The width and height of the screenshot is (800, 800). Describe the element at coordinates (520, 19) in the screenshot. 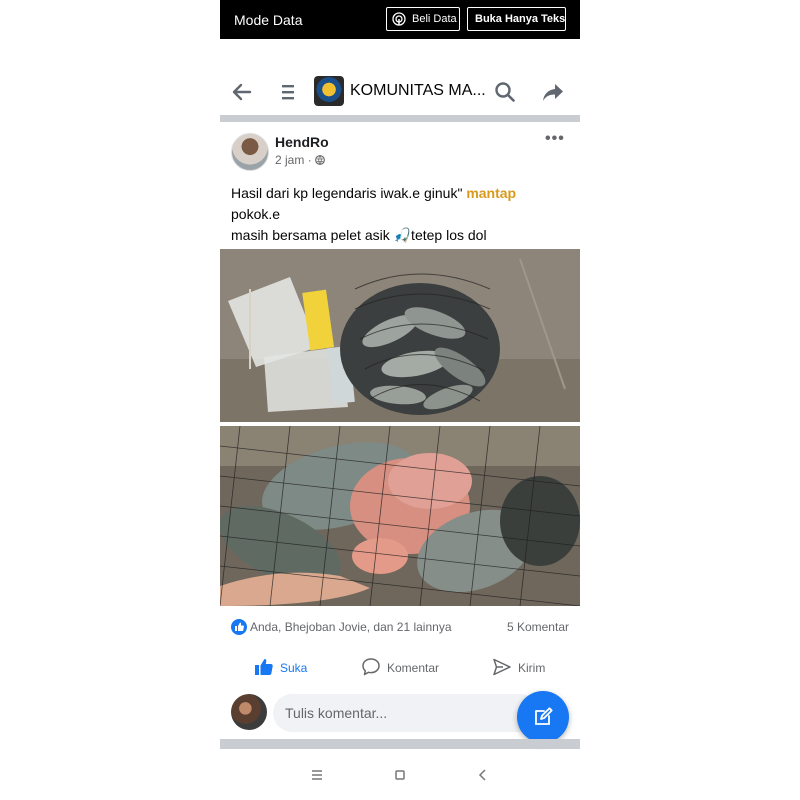

I see `text-only-label: Buka Hanya Teks` at that location.